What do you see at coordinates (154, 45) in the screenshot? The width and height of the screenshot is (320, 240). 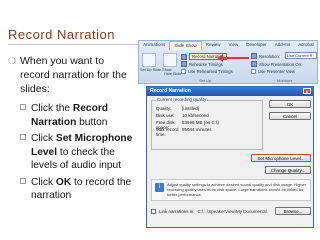 I see `tab-animations: Animations` at bounding box center [154, 45].